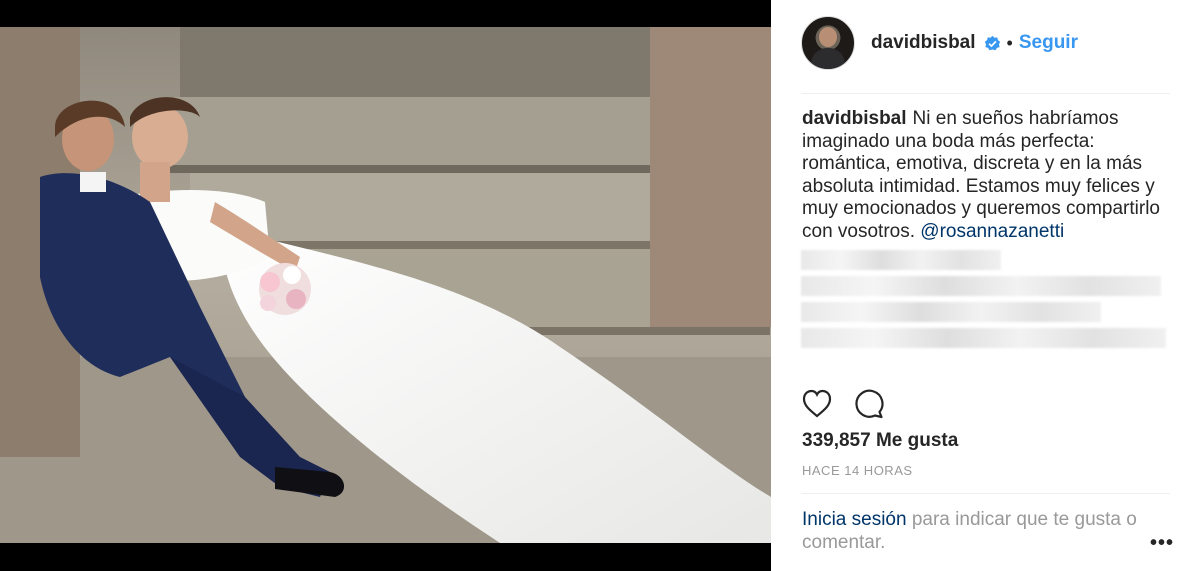  Describe the element at coordinates (985, 493) in the screenshot. I see `footer-divider` at that location.